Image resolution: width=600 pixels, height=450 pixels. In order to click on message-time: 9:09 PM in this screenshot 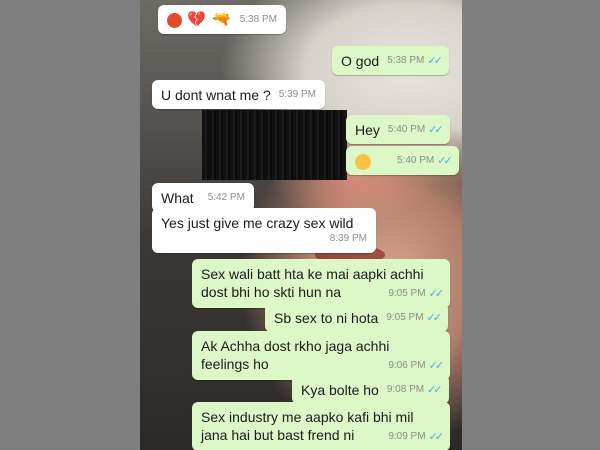, I will do `click(407, 436)`.